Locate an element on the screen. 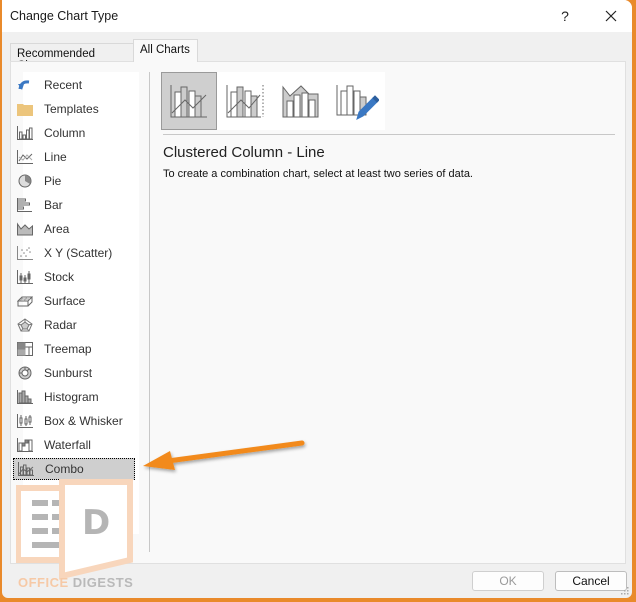  sidebar-item-sunburst: Sunburst is located at coordinates (74, 373).